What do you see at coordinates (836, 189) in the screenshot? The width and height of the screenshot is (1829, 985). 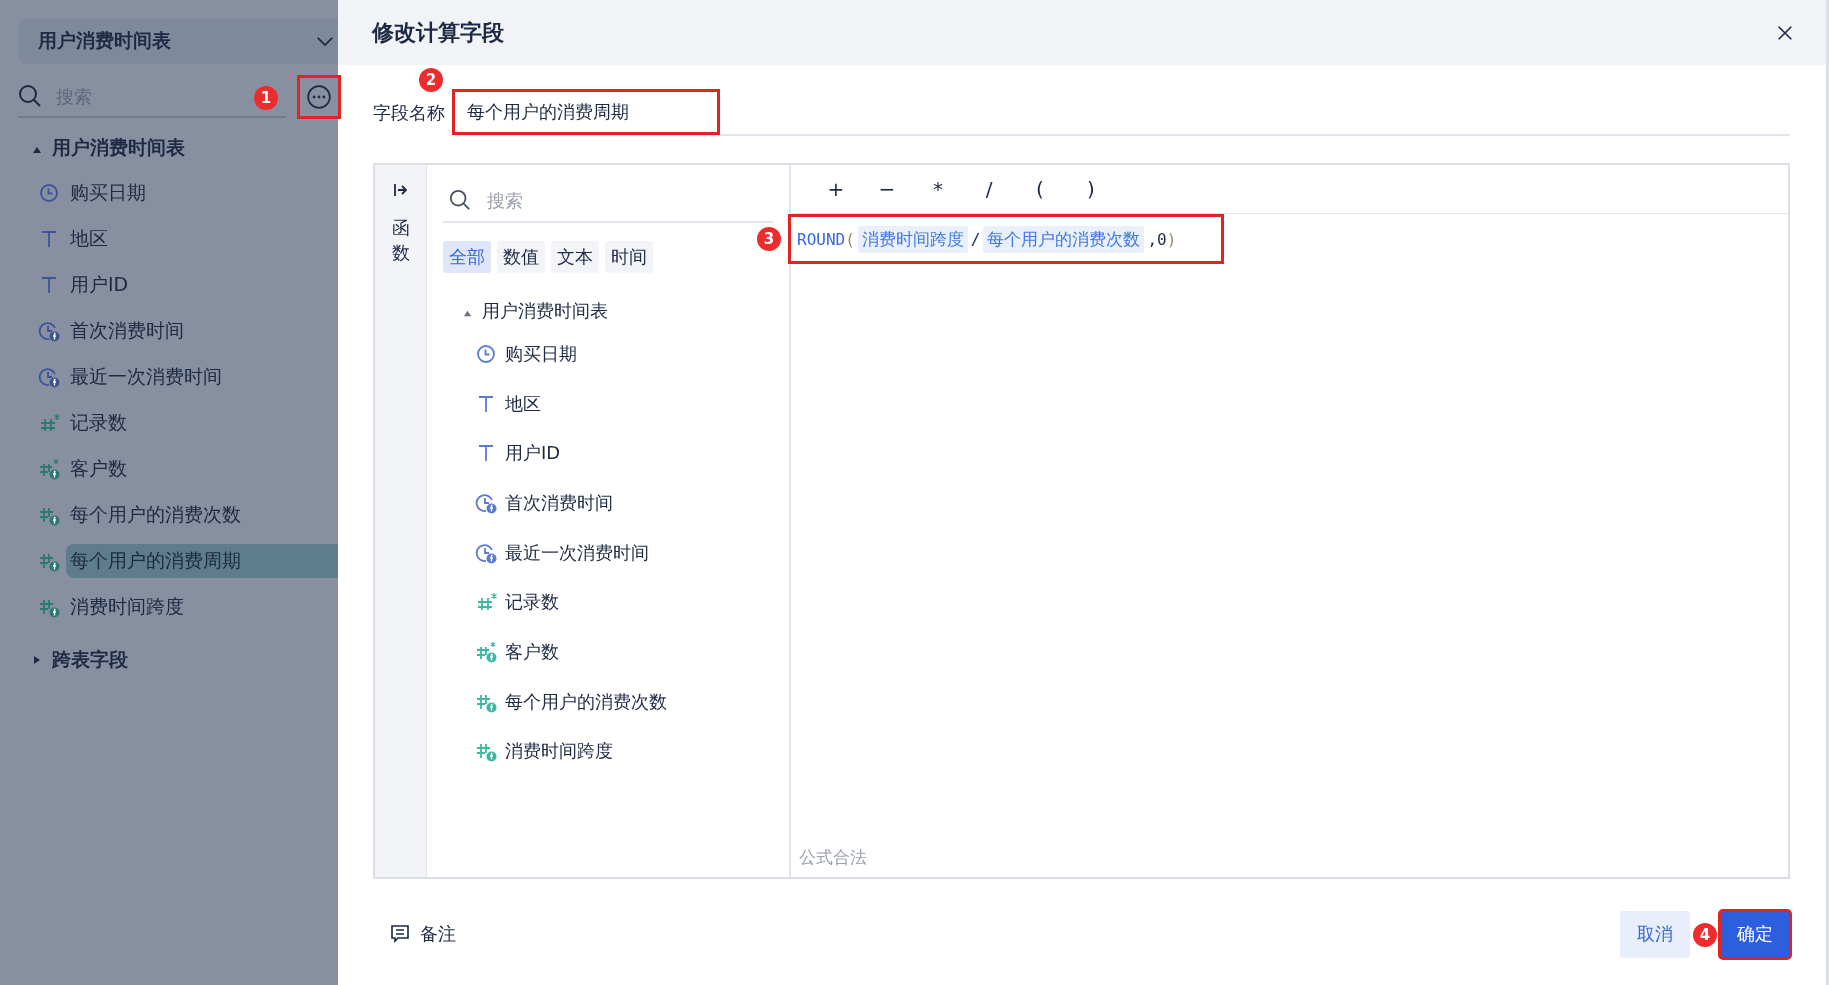 I see `operator-button: +` at bounding box center [836, 189].